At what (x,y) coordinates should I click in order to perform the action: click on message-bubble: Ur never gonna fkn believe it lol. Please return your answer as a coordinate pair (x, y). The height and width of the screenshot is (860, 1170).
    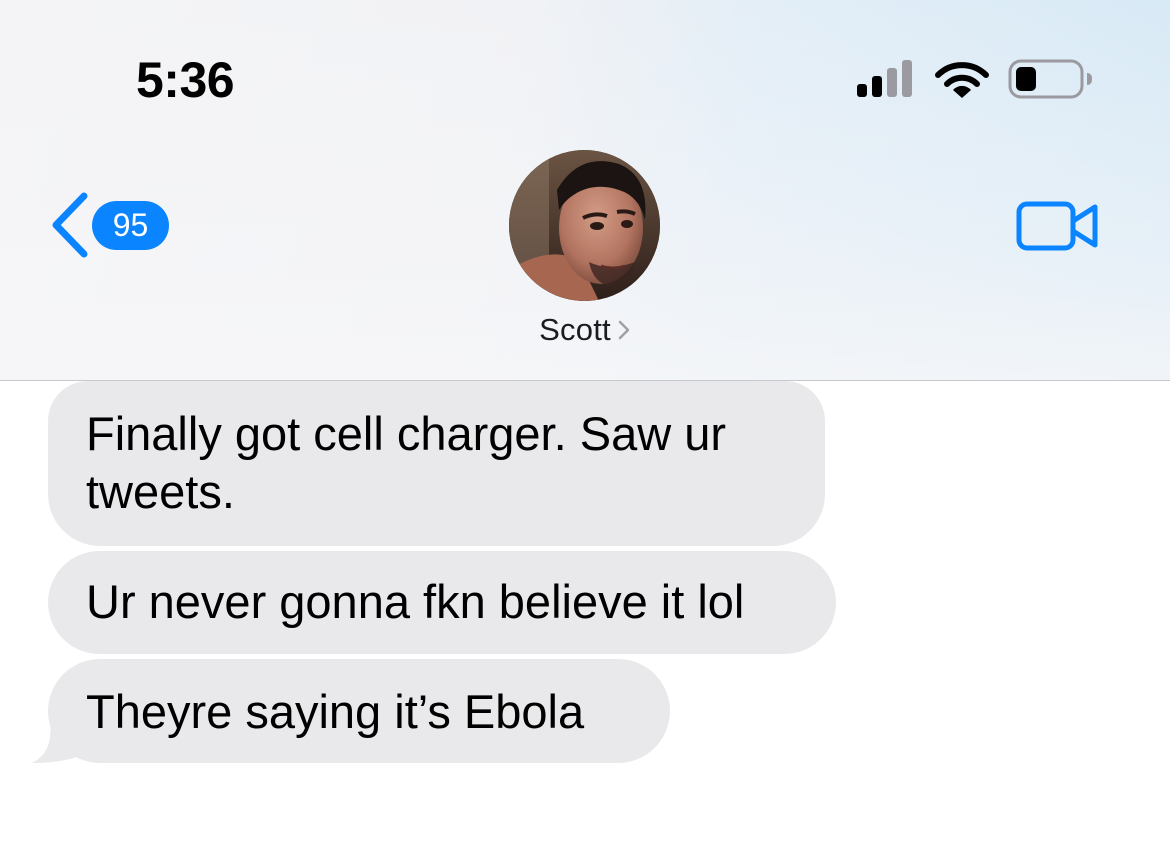
    Looking at the image, I should click on (442, 602).